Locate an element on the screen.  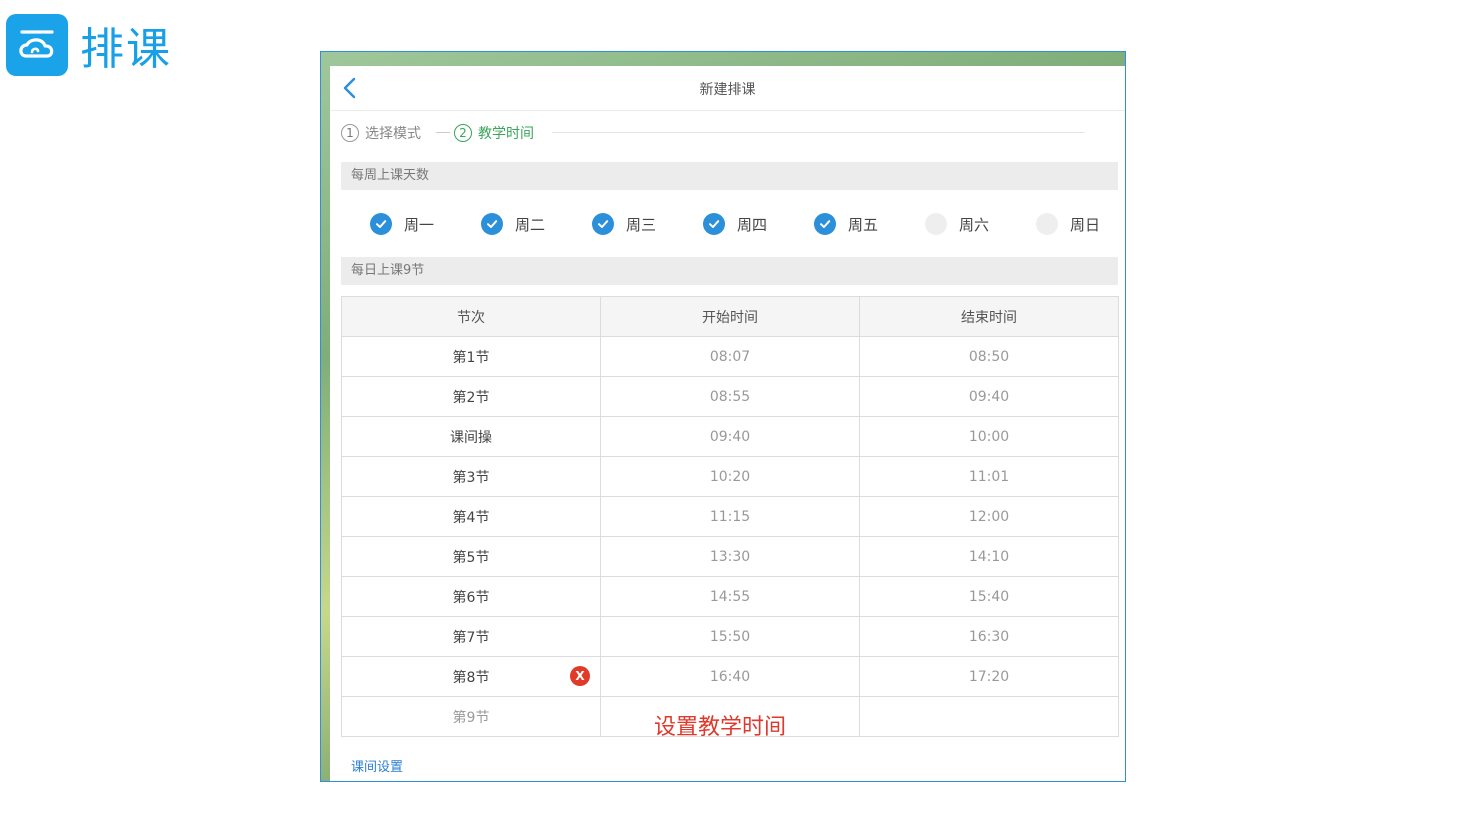
day-label: 周五 is located at coordinates (863, 224).